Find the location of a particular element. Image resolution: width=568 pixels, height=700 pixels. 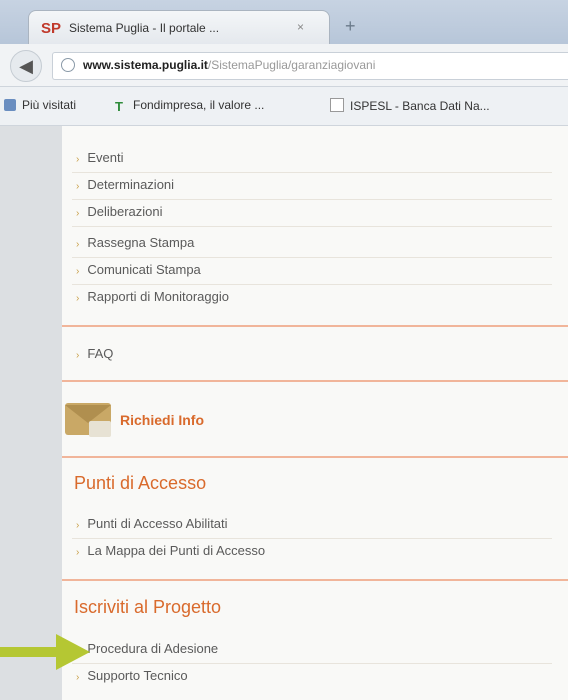

close-icon: × is located at coordinates (300, 27).